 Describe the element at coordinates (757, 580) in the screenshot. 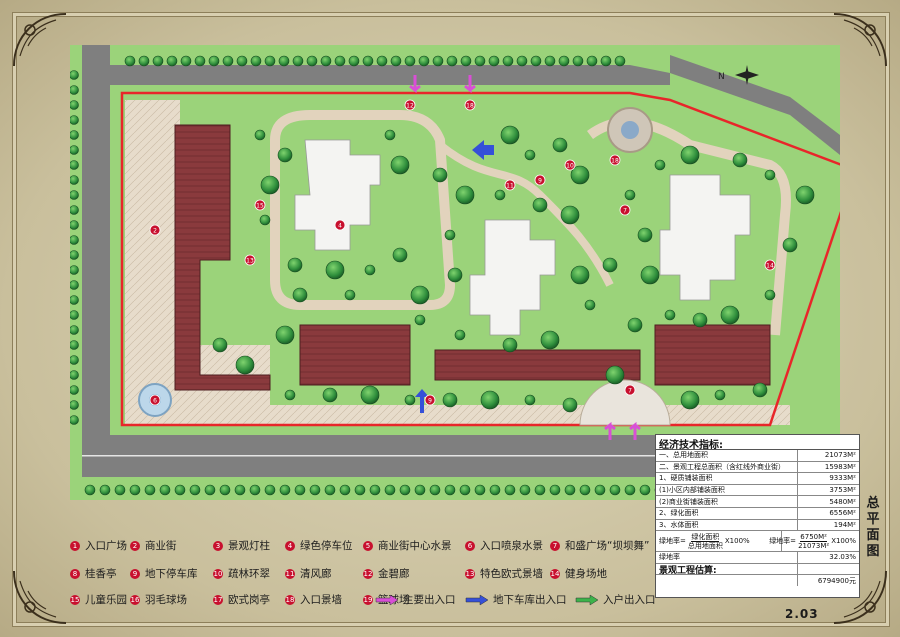

I see `estimate-value-row: 6794900元` at that location.